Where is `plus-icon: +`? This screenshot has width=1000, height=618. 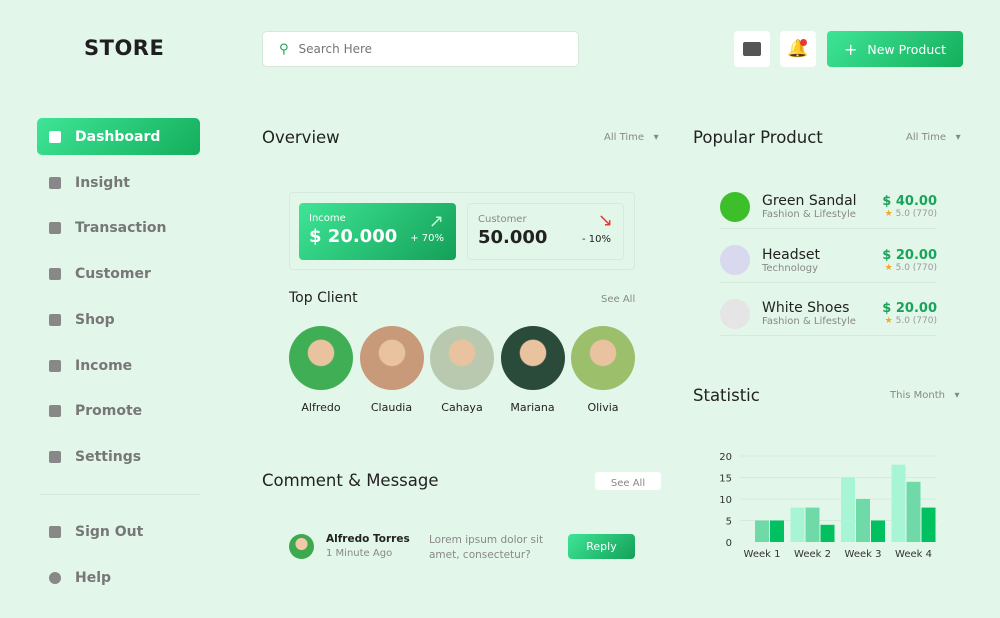
plus-icon: + is located at coordinates (850, 49).